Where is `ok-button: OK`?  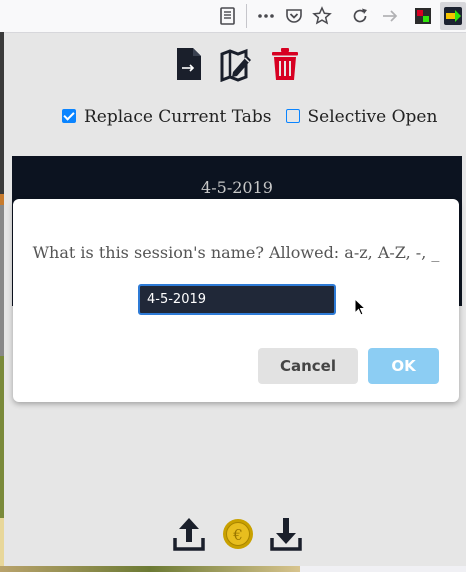 ok-button: OK is located at coordinates (403, 366).